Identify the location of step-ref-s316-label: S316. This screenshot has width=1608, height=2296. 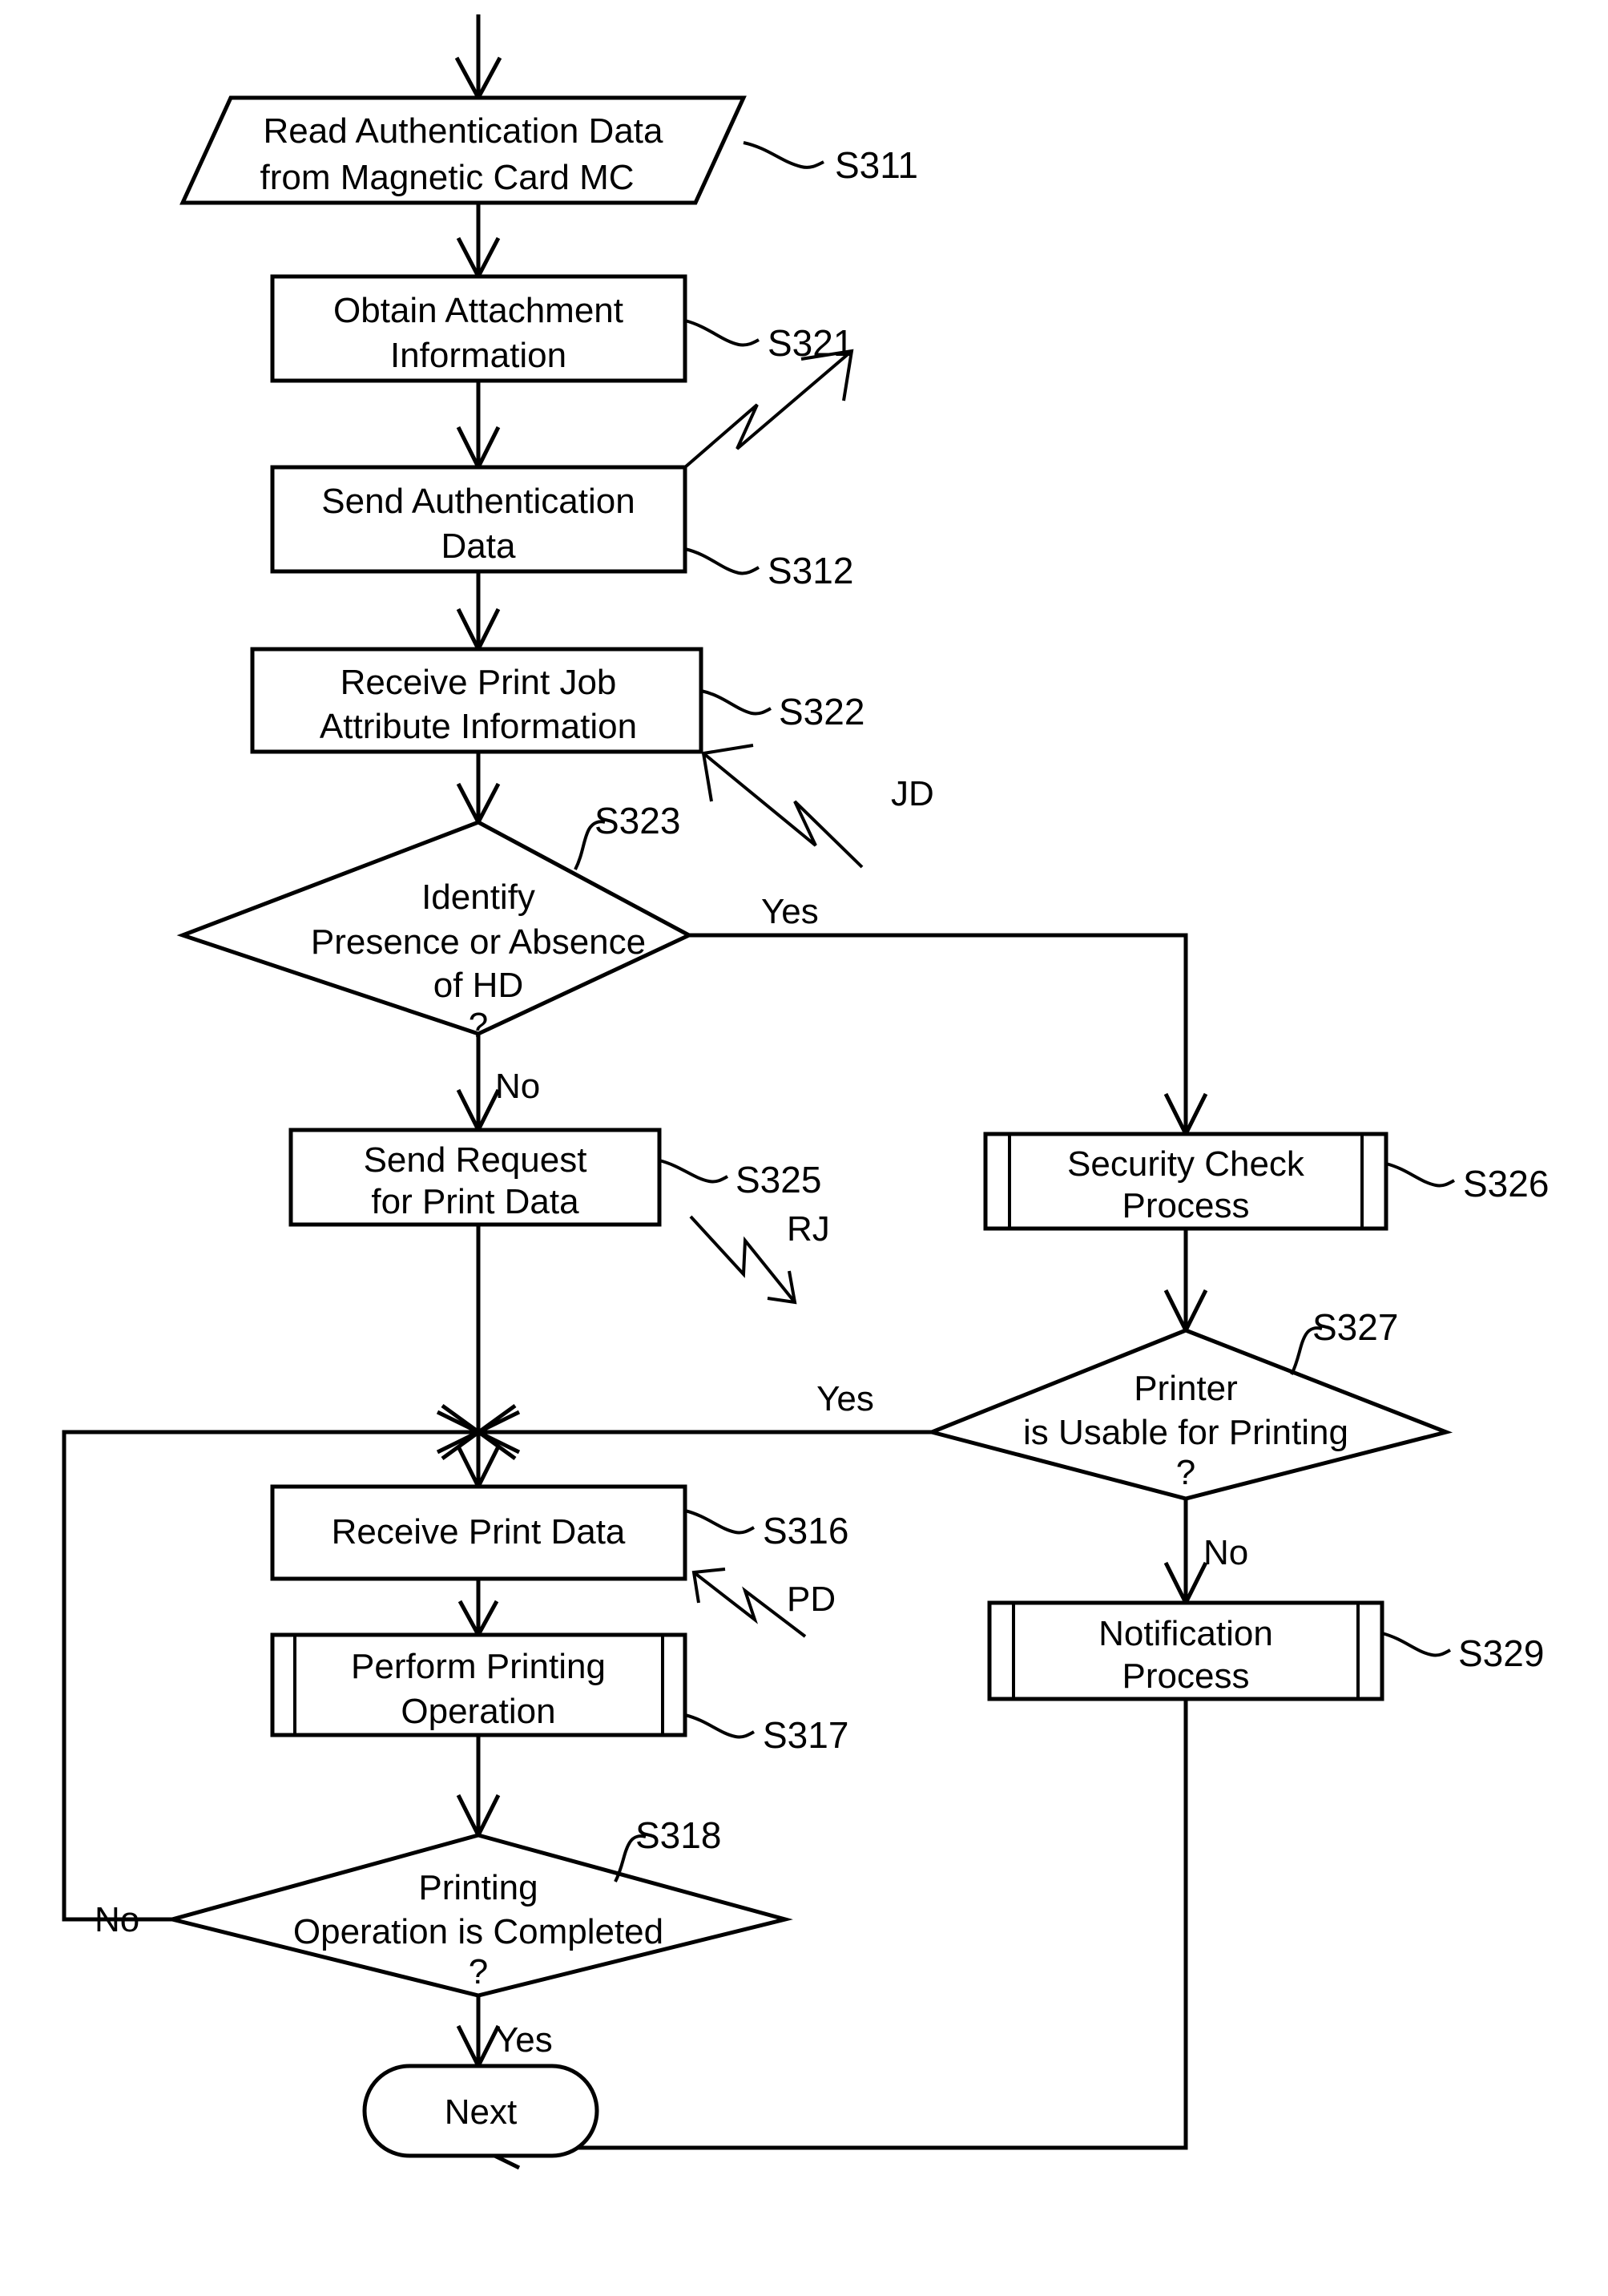
(805, 1531).